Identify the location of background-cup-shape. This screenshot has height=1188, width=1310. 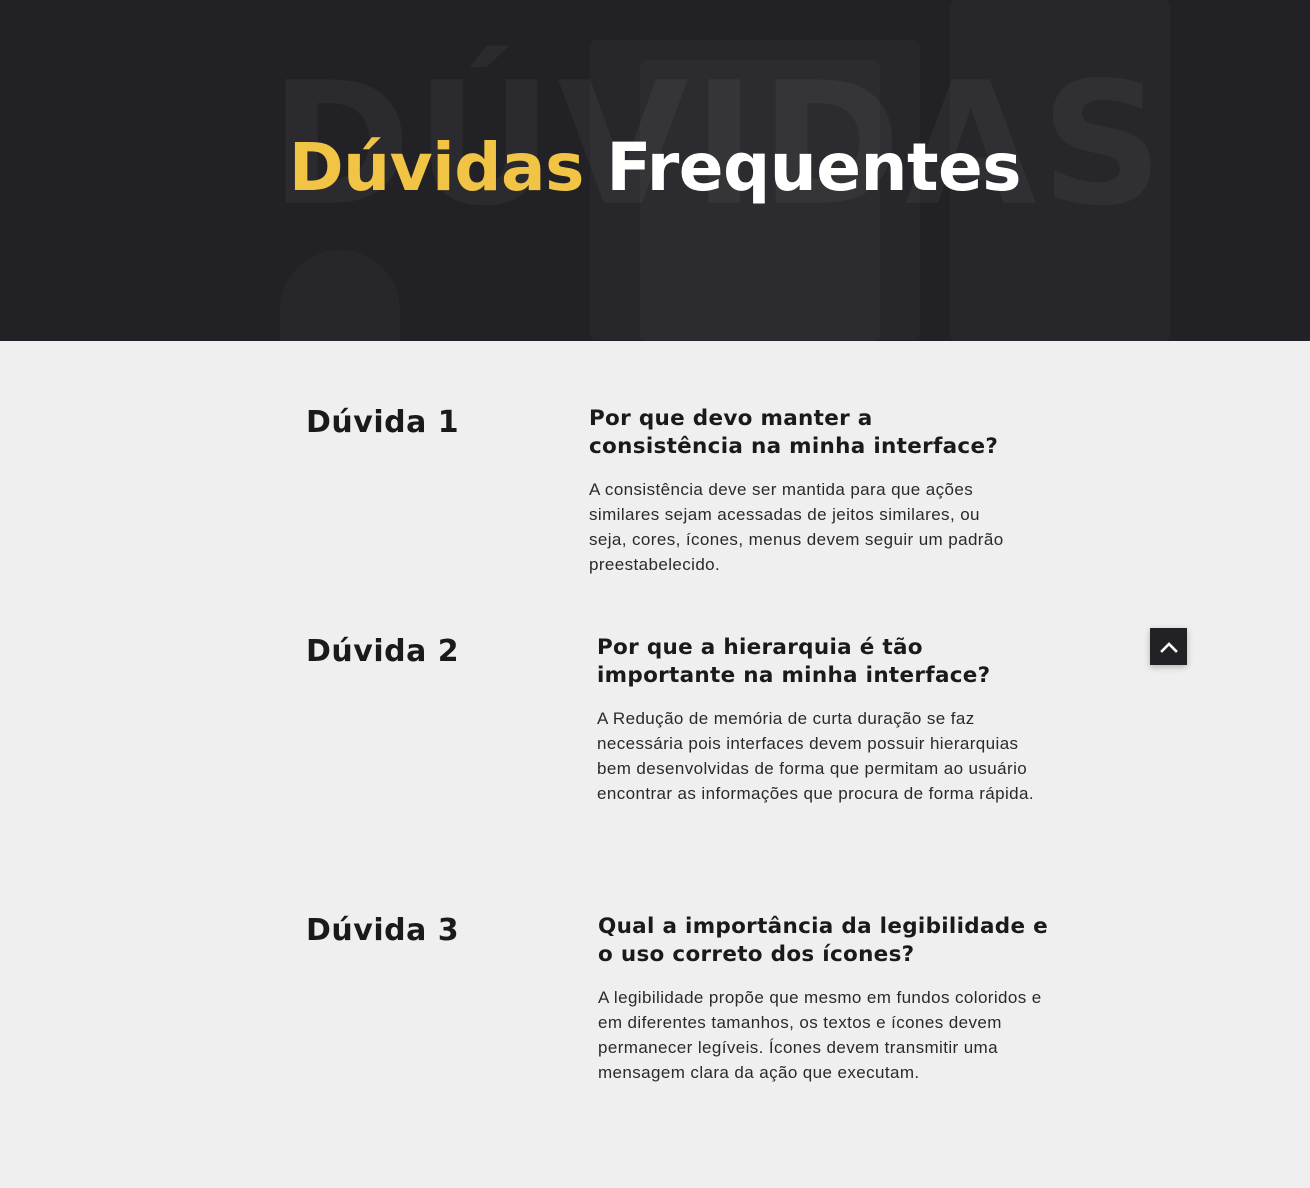
(340, 295).